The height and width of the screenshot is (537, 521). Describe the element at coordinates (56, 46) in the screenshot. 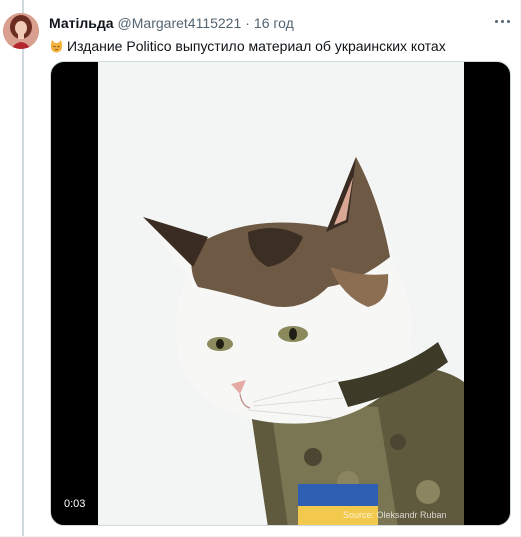

I see `cat-face-emoji-icon` at that location.